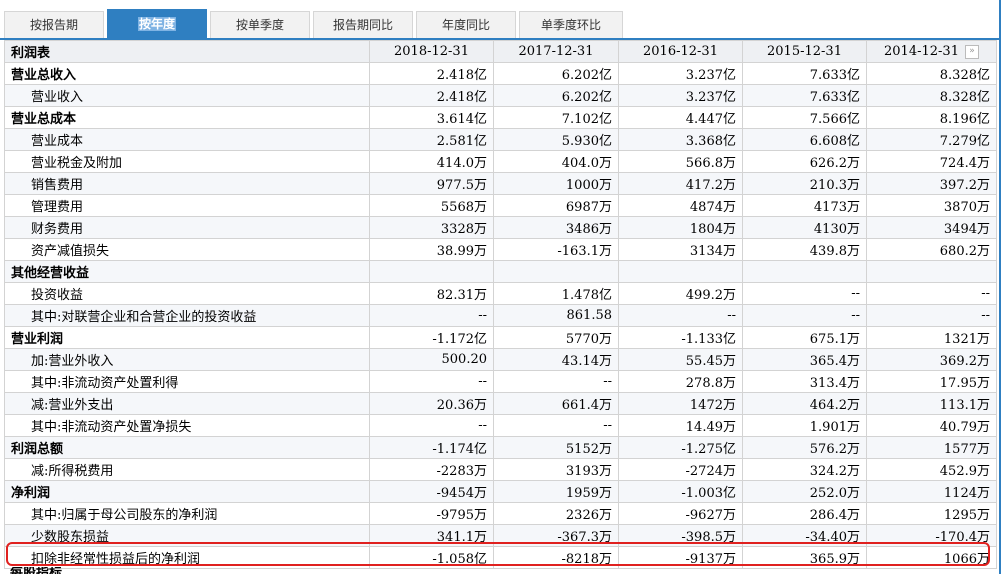  Describe the element at coordinates (680, 359) in the screenshot. I see `cell-value: 55.45万` at that location.